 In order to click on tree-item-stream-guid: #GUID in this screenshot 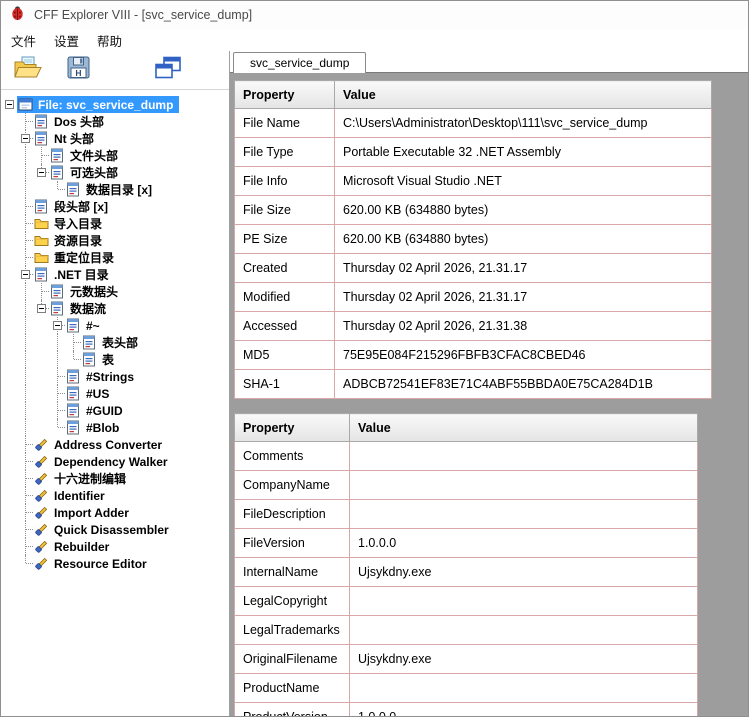, I will do `click(115, 410)`.